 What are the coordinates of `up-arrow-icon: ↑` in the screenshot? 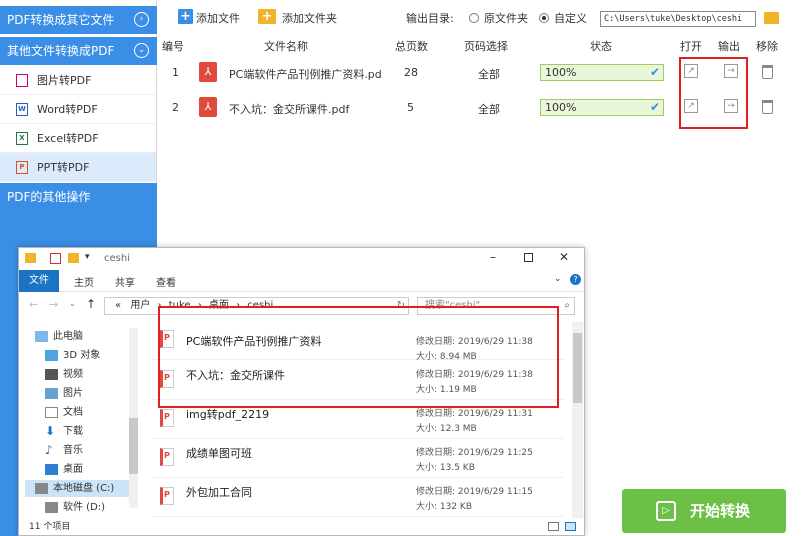 It's located at (91, 304).